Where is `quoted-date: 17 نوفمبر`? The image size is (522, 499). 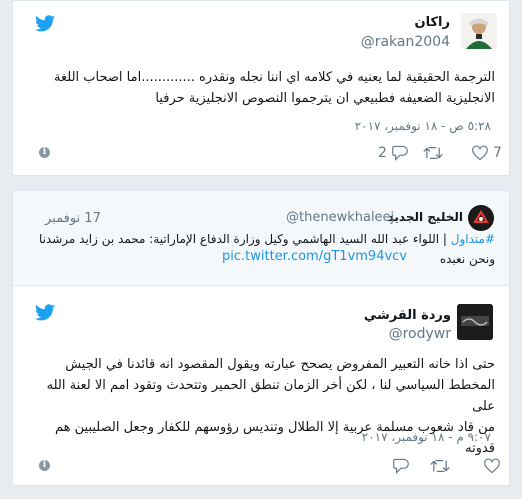
quoted-date: 17 نوفمبر is located at coordinates (73, 218).